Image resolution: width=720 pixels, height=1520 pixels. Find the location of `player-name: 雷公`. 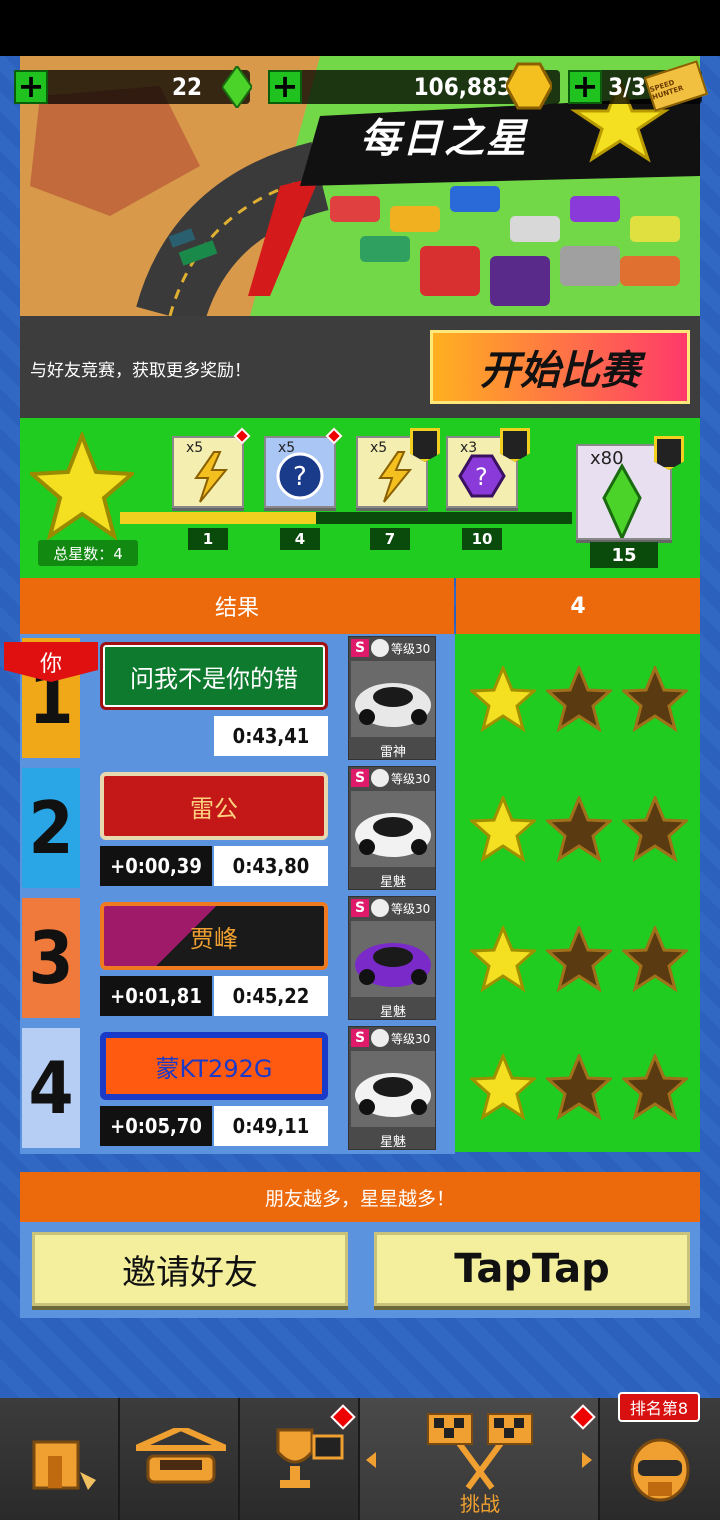

player-name: 雷公 is located at coordinates (214, 808).